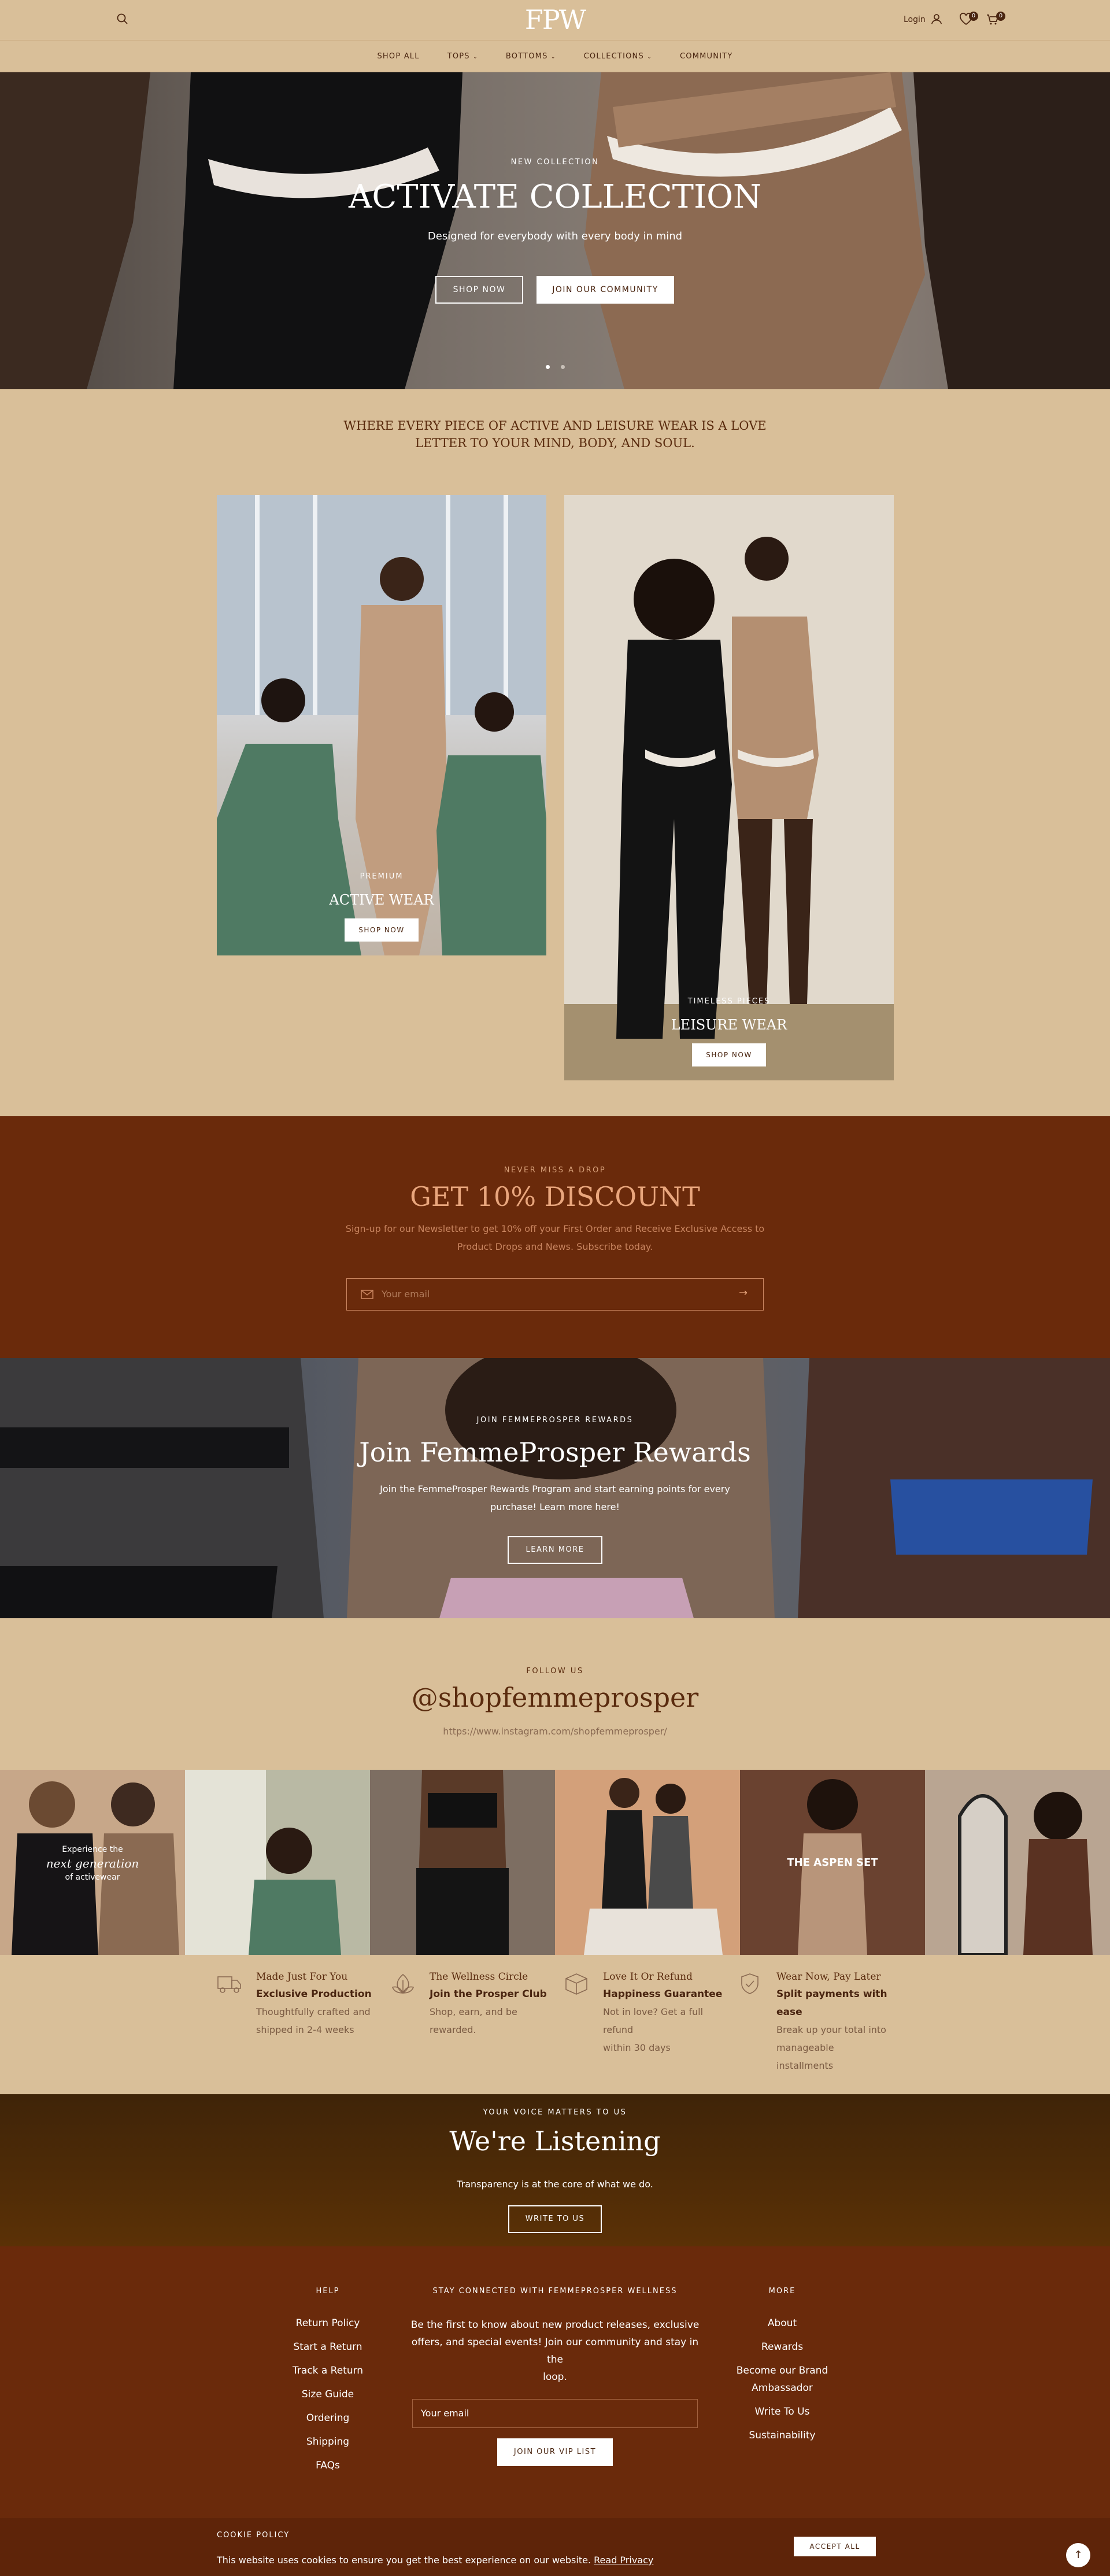 This screenshot has width=1110, height=2576. What do you see at coordinates (835, 2546) in the screenshot?
I see `accept-all-cookies-button: ACCEPT ALL` at bounding box center [835, 2546].